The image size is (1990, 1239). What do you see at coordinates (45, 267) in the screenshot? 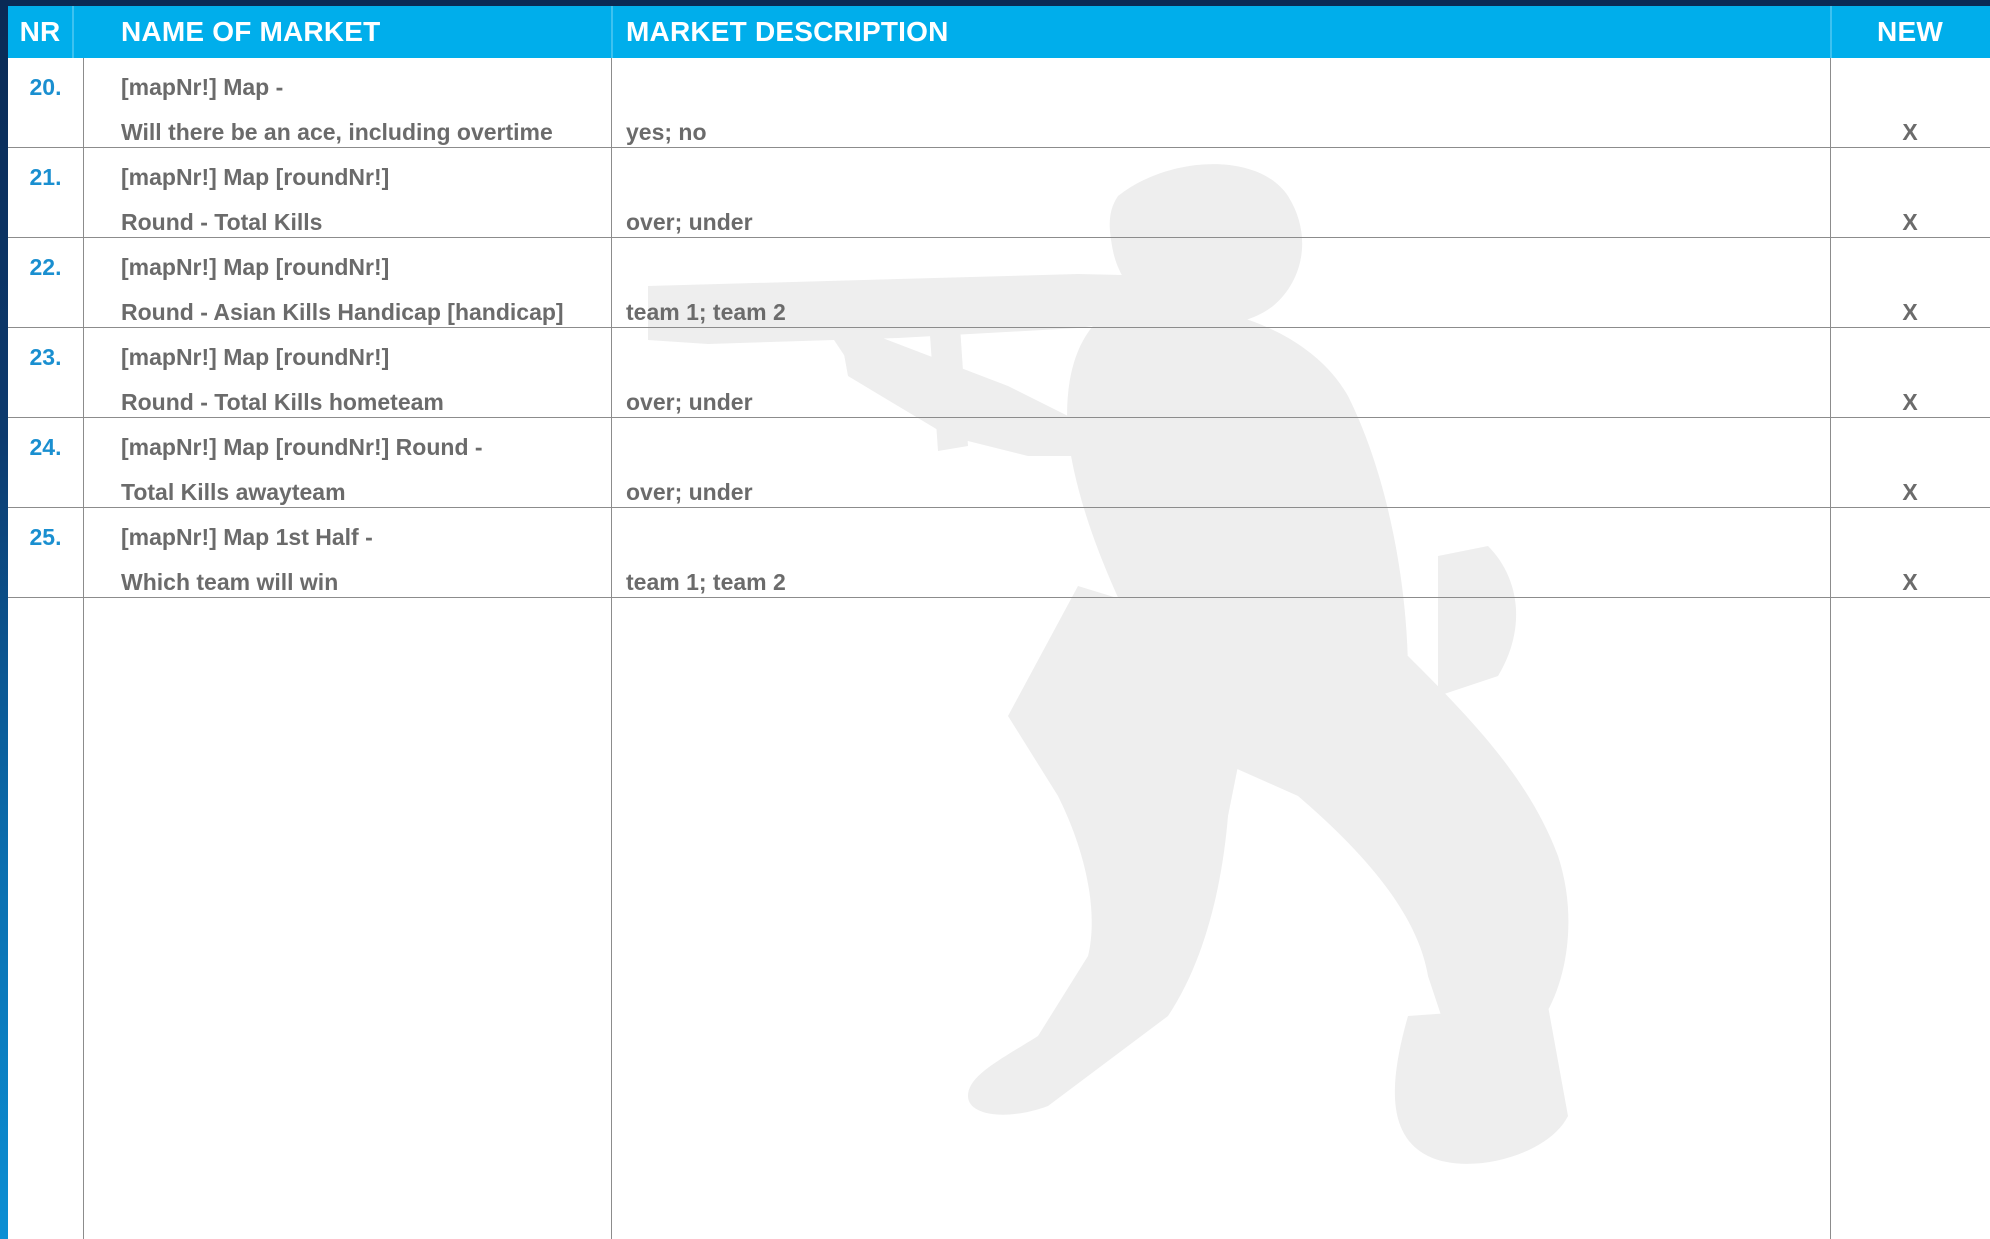
I see `row-number: 22.` at bounding box center [45, 267].